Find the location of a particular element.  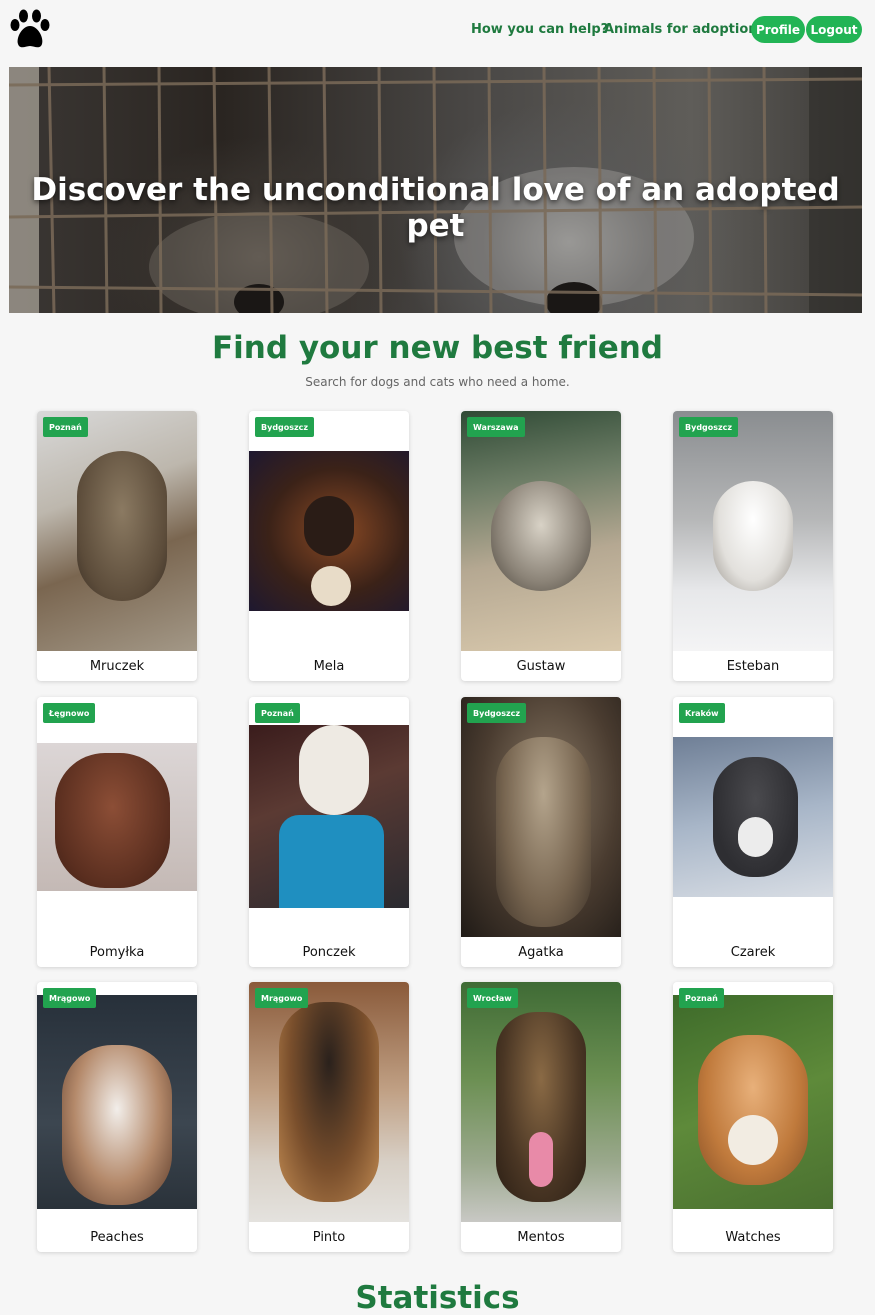

city-badge: Łęgnowo is located at coordinates (69, 713).